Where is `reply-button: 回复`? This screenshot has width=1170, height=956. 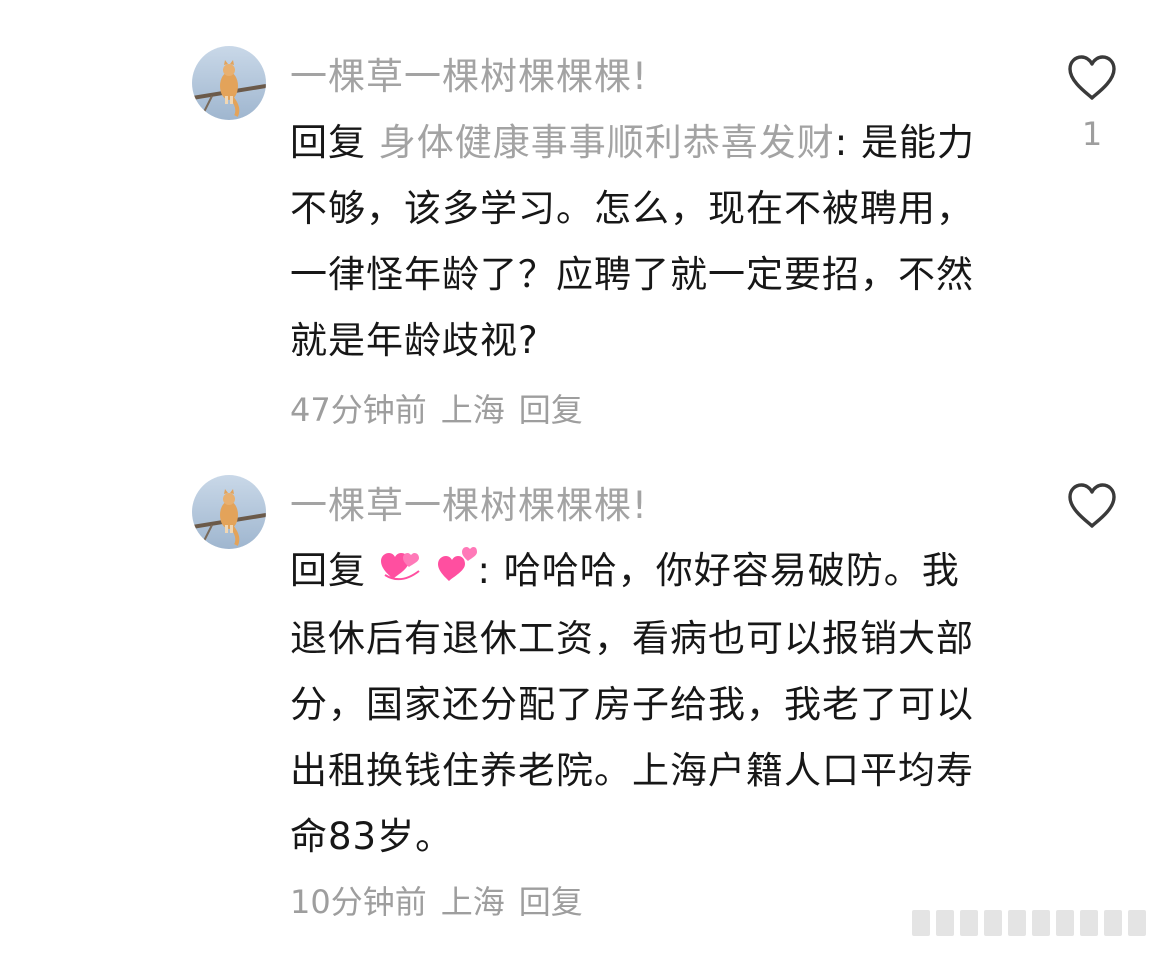
reply-button: 回复 is located at coordinates (551, 902).